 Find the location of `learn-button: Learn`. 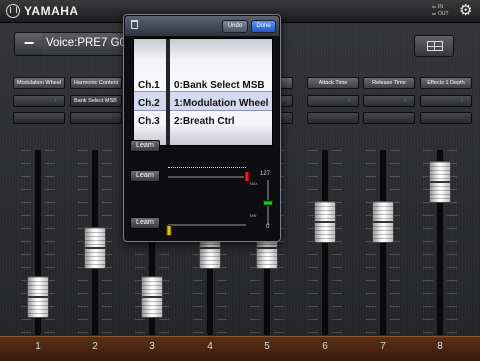

learn-button: Learn is located at coordinates (145, 146).